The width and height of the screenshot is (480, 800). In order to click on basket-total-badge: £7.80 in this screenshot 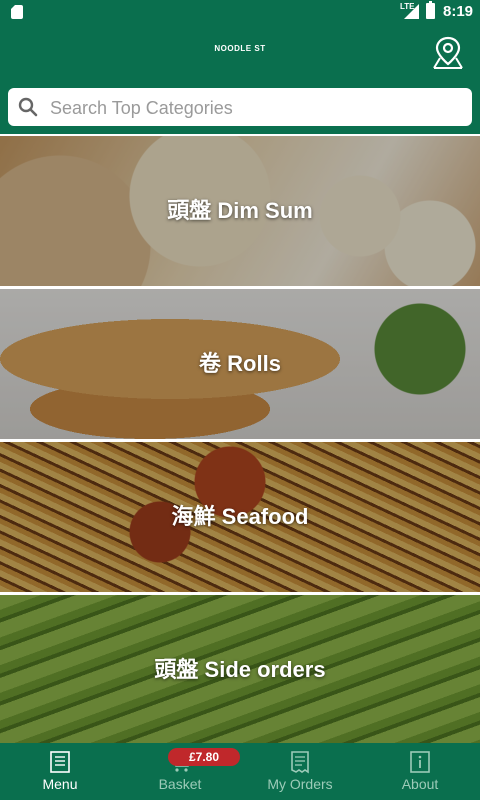, I will do `click(204, 757)`.